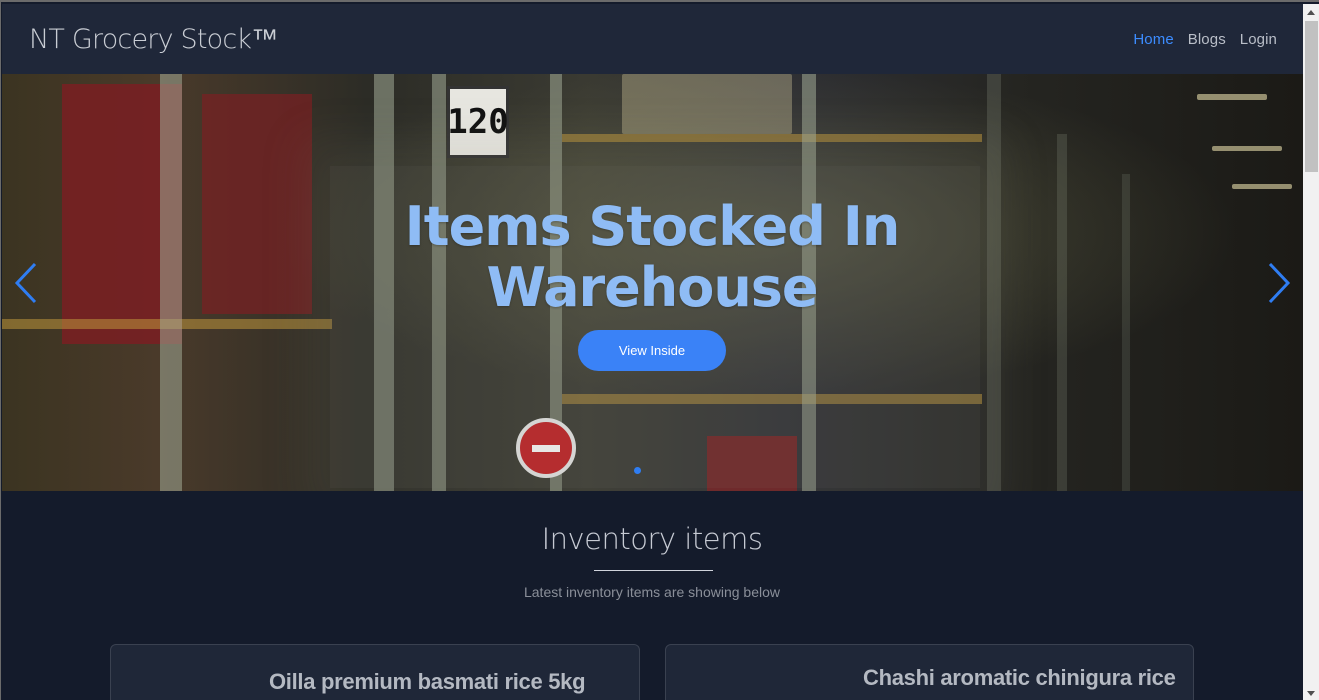 The height and width of the screenshot is (700, 1319). What do you see at coordinates (637, 470) in the screenshot?
I see `carousel-indicator` at bounding box center [637, 470].